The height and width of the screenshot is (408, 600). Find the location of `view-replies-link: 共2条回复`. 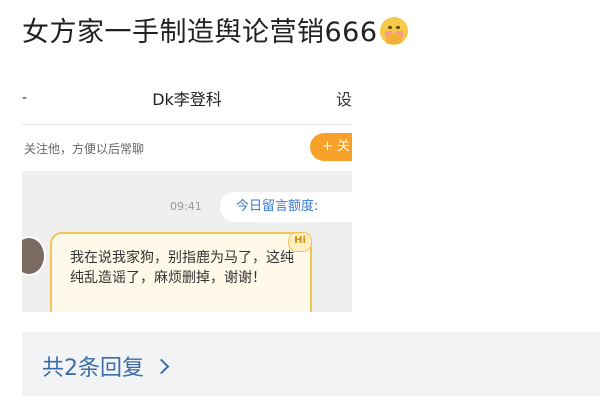

view-replies-link: 共2条回复 is located at coordinates (106, 366).